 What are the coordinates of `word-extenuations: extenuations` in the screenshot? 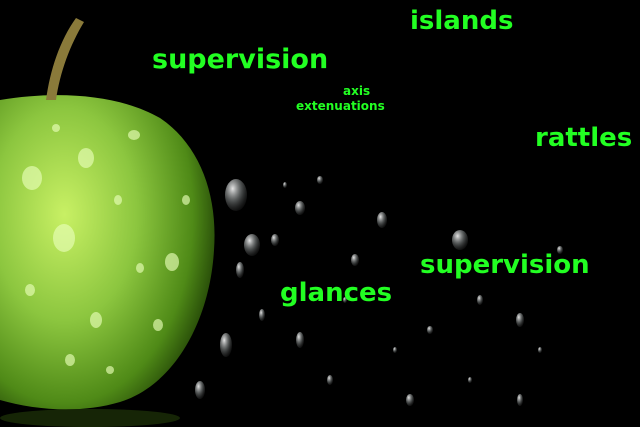 It's located at (340, 106).